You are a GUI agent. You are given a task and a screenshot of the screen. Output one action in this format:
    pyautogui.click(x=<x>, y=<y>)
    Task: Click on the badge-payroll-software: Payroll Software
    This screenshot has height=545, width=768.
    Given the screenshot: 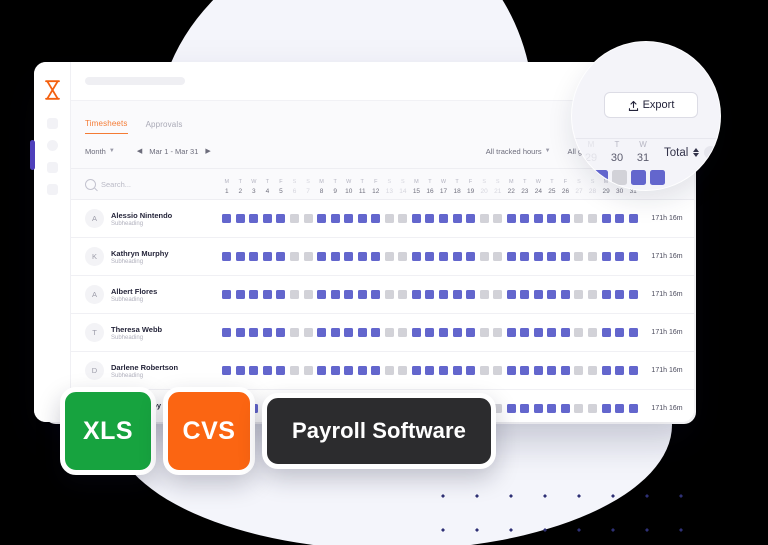 What is the action you would take?
    pyautogui.click(x=379, y=431)
    